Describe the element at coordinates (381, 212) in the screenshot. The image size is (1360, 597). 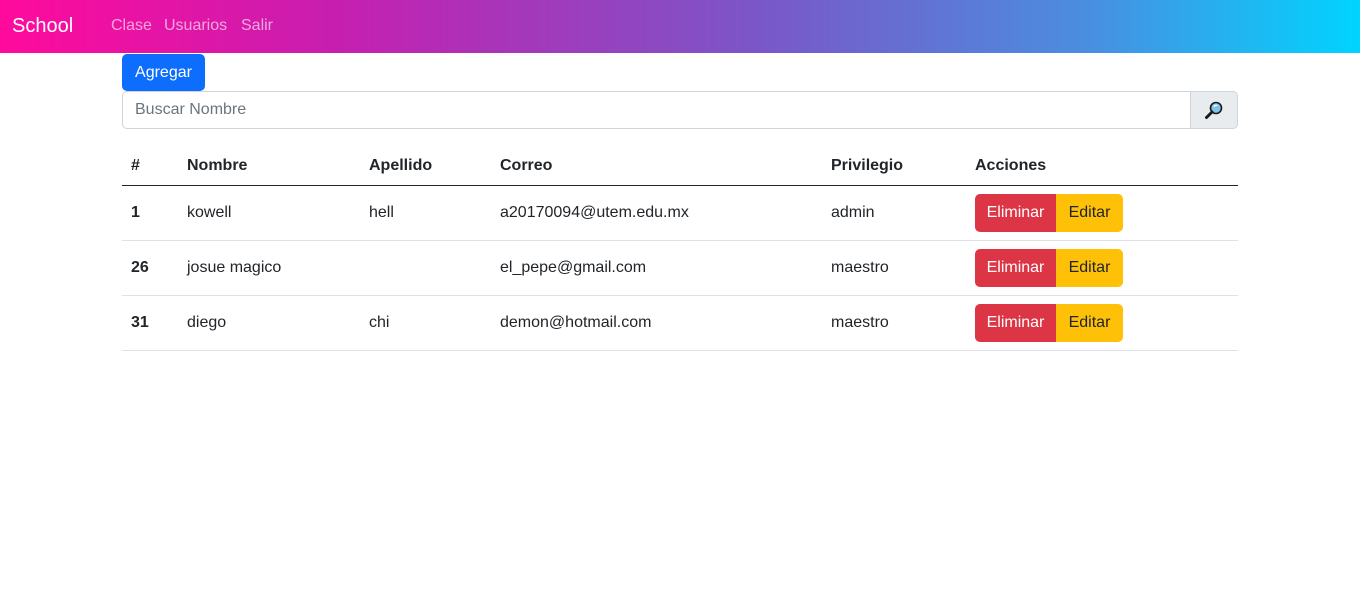
I see `cell-apellido: hell` at that location.